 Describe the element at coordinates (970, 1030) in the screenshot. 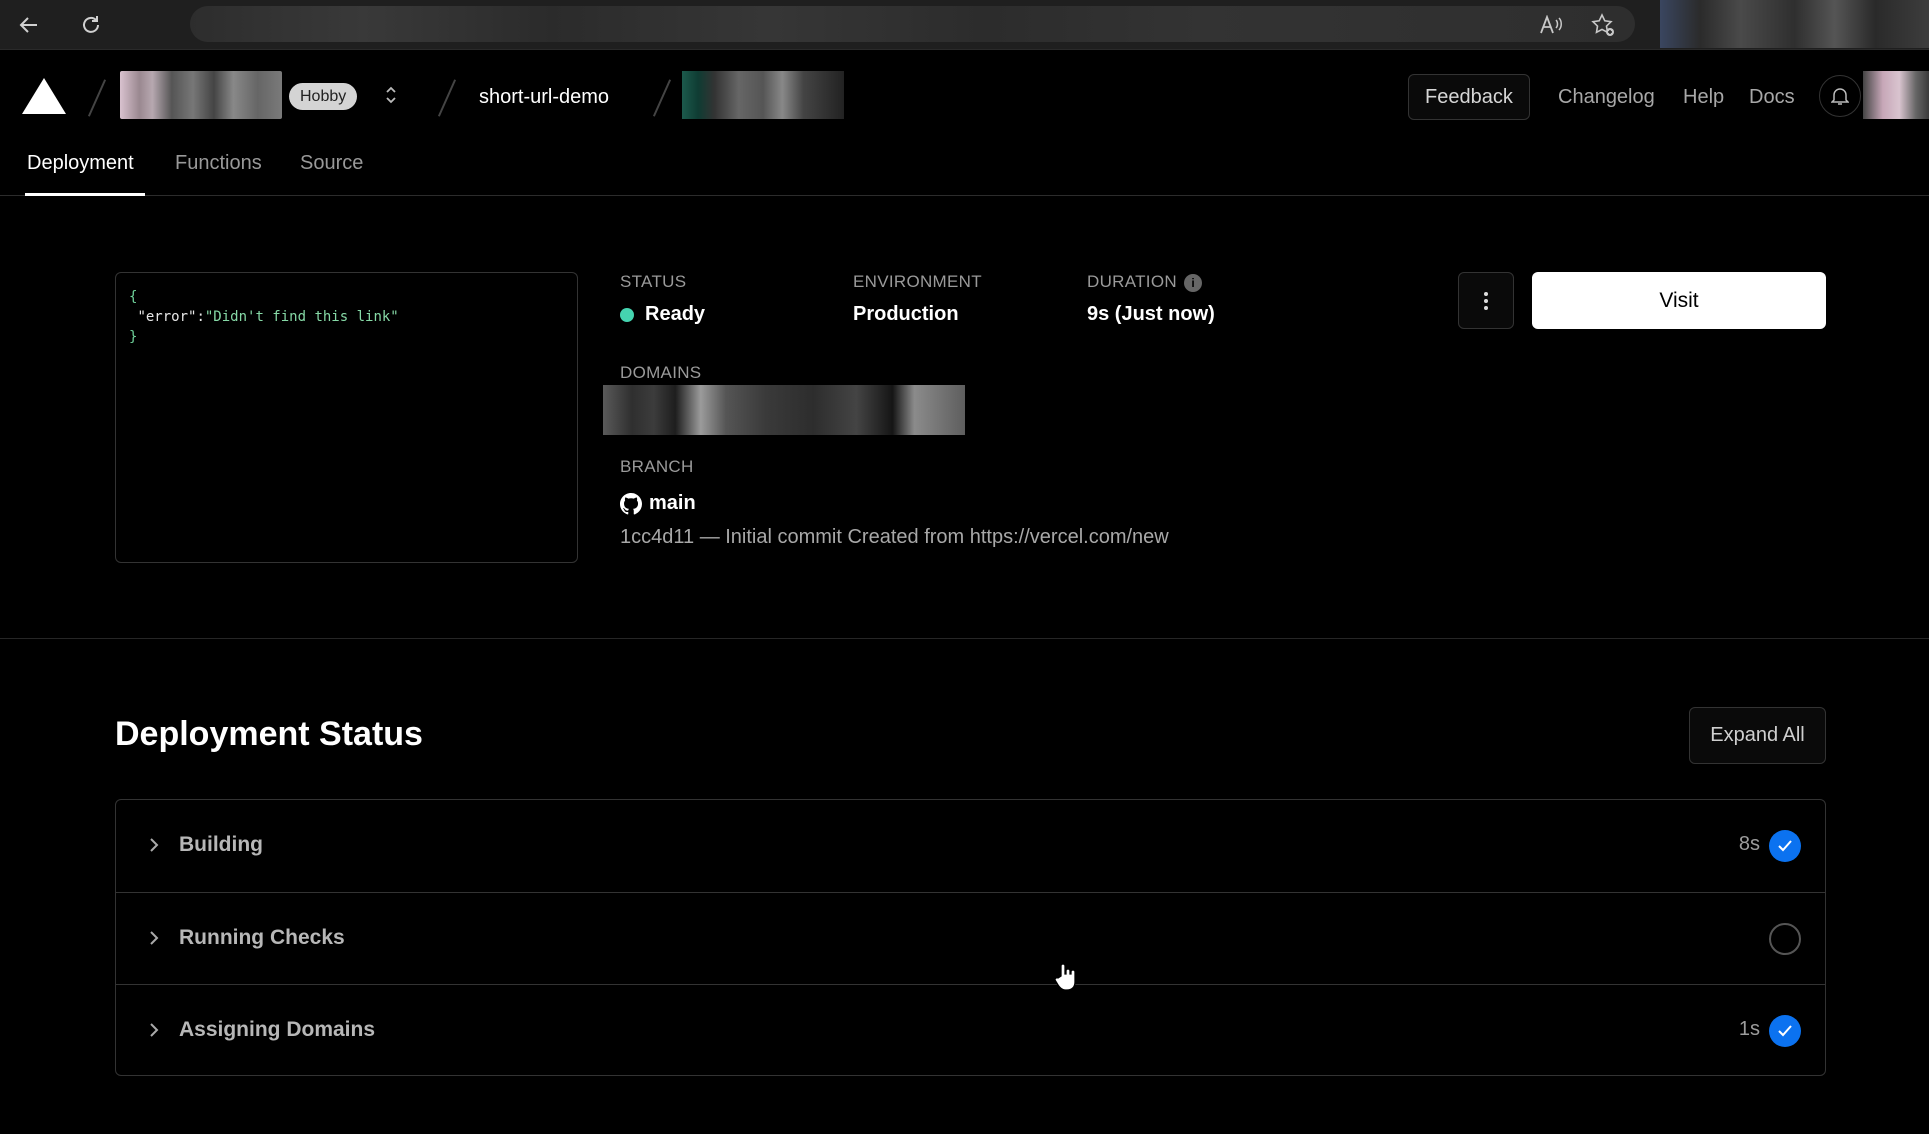

I see `step-assigning-domains: Assigning Domains 1s` at that location.